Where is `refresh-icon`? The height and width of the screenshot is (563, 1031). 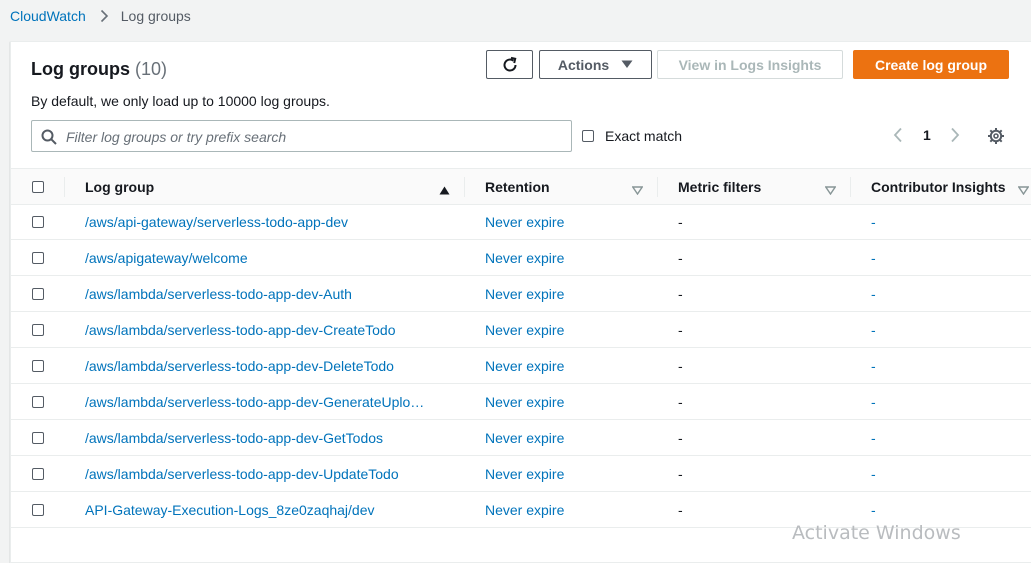
refresh-icon is located at coordinates (510, 65).